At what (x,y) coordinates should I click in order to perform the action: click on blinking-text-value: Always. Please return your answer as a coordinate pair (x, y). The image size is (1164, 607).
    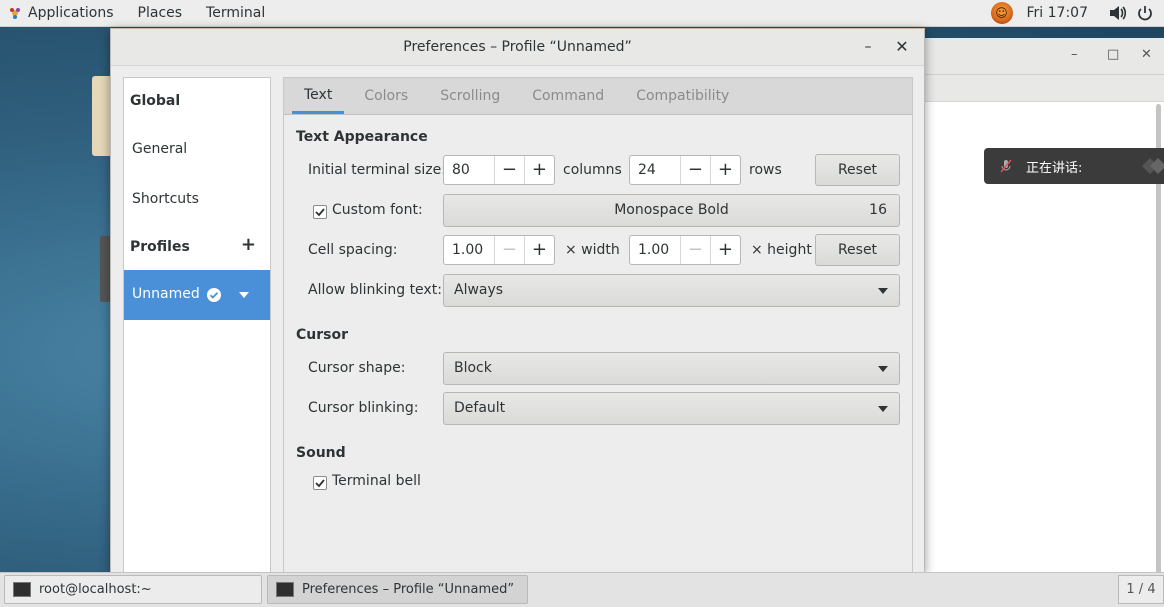
    Looking at the image, I should click on (479, 290).